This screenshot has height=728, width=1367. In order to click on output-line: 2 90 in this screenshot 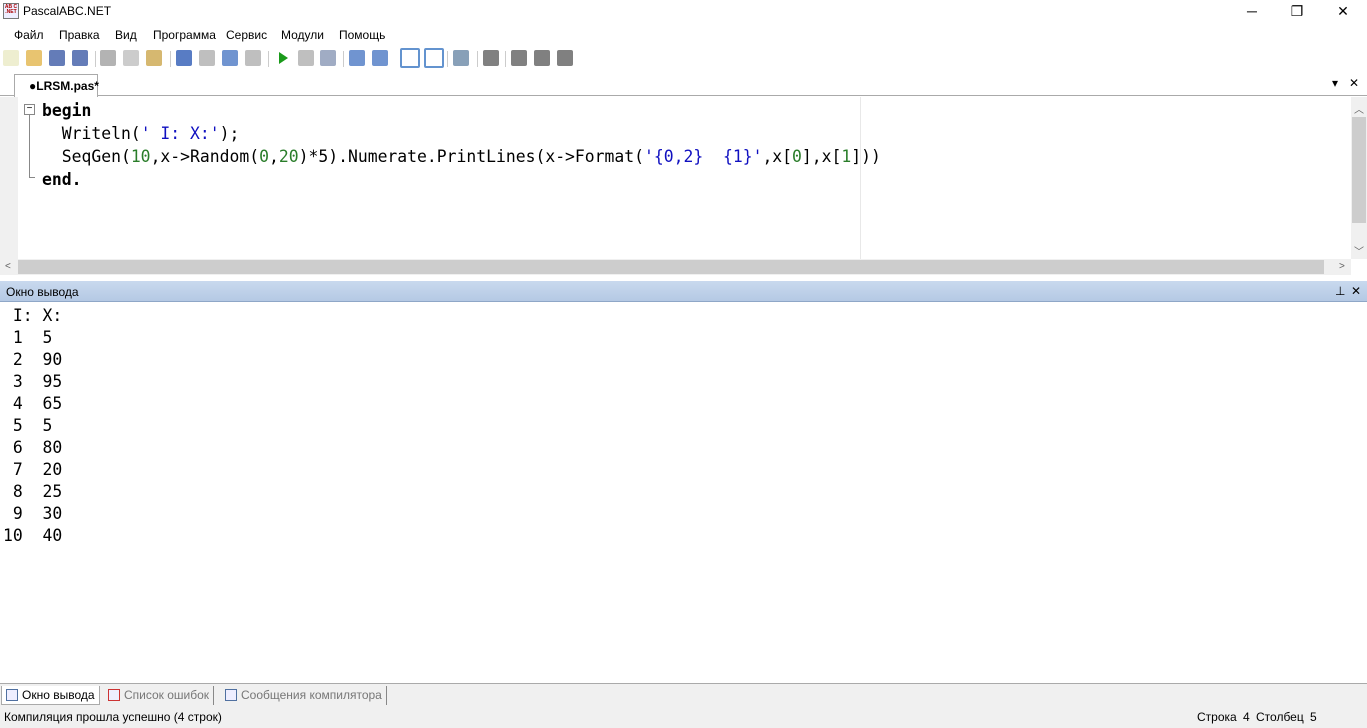, I will do `click(33, 359)`.